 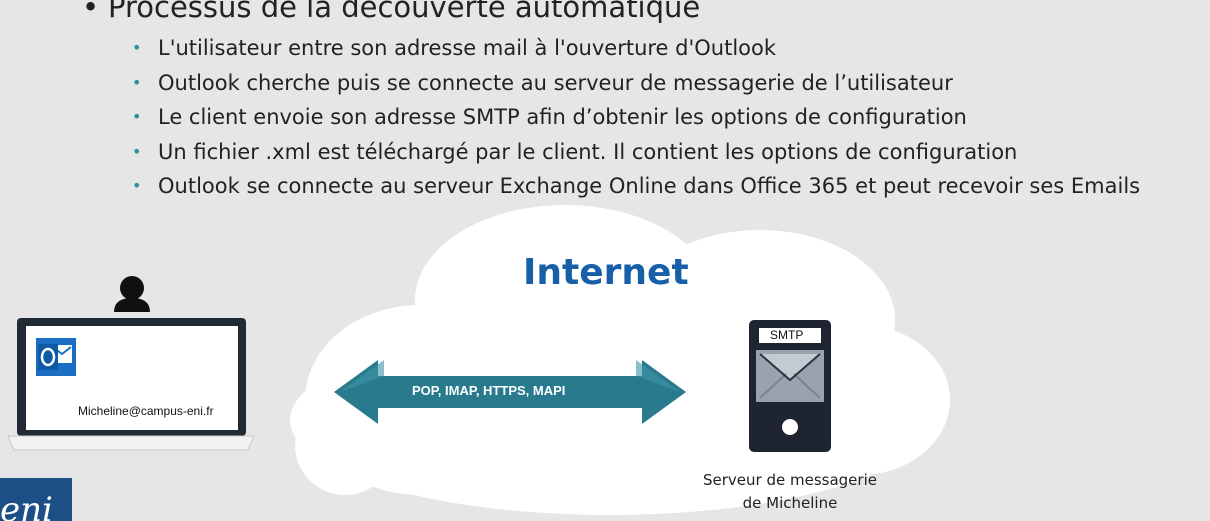 What do you see at coordinates (790, 480) in the screenshot?
I see `server-caption-line1: Serveur de messagerie` at bounding box center [790, 480].